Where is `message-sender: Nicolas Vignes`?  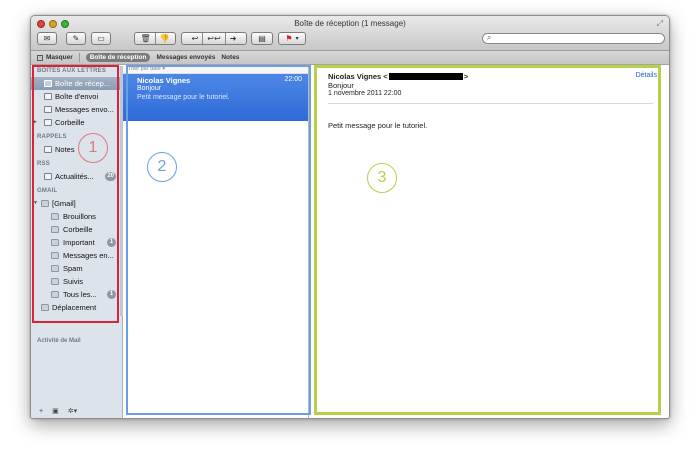
message-sender: Nicolas Vignes is located at coordinates (164, 80).